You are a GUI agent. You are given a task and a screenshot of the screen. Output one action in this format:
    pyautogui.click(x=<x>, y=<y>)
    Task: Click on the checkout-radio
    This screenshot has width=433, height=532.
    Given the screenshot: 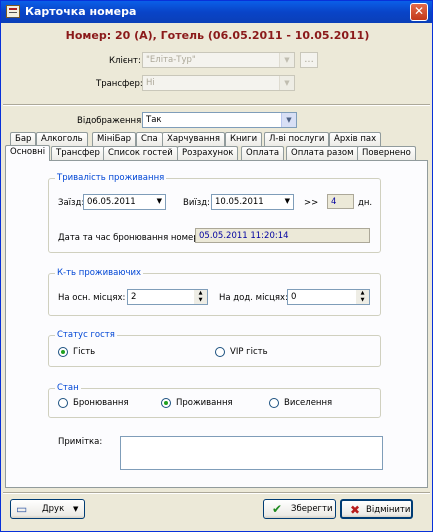 What is the action you would take?
    pyautogui.click(x=274, y=403)
    